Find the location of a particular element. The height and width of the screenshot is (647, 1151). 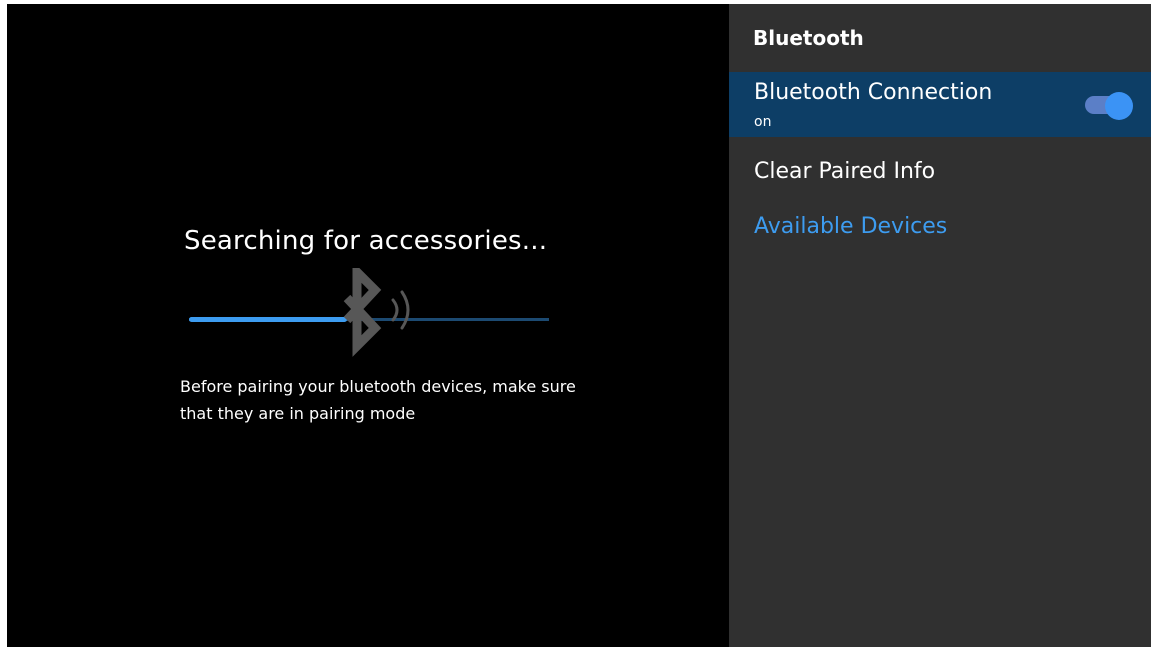

bluetooth-toggle is located at coordinates (1109, 106).